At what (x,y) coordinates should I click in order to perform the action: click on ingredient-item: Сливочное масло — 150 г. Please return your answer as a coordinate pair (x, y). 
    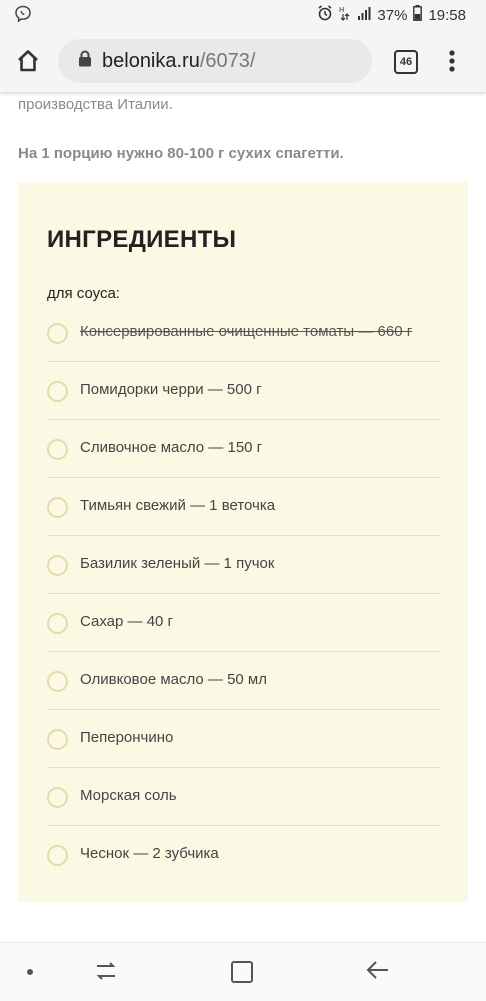
    Looking at the image, I should click on (243, 449).